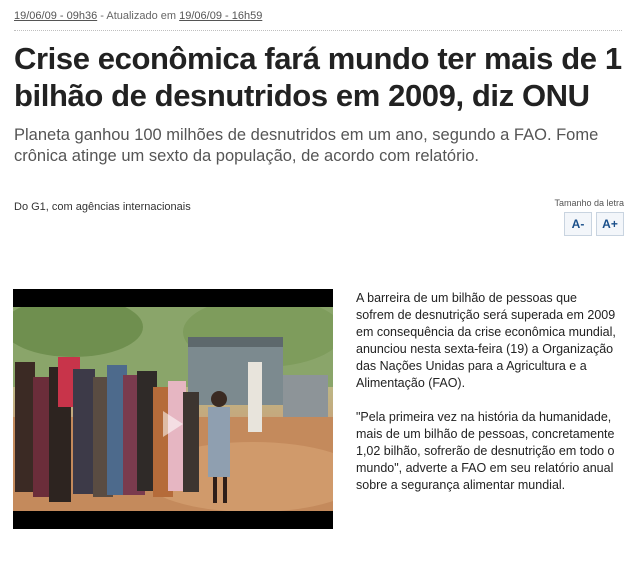 This screenshot has width=636, height=575. I want to click on font-size-label: Tamanho da letra, so click(589, 203).